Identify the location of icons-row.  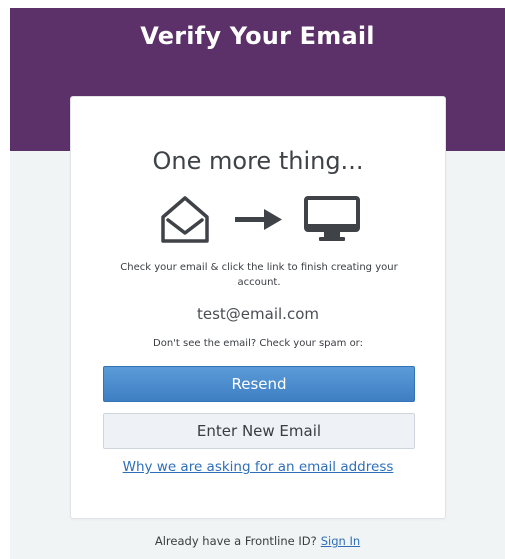
(261, 220).